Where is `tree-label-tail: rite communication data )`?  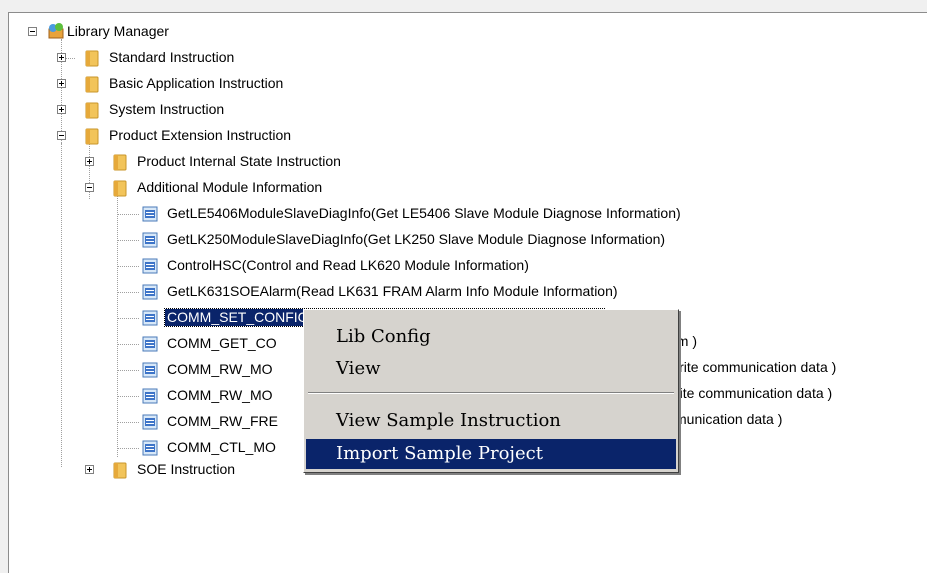
tree-label-tail: rite communication data ) is located at coordinates (754, 393).